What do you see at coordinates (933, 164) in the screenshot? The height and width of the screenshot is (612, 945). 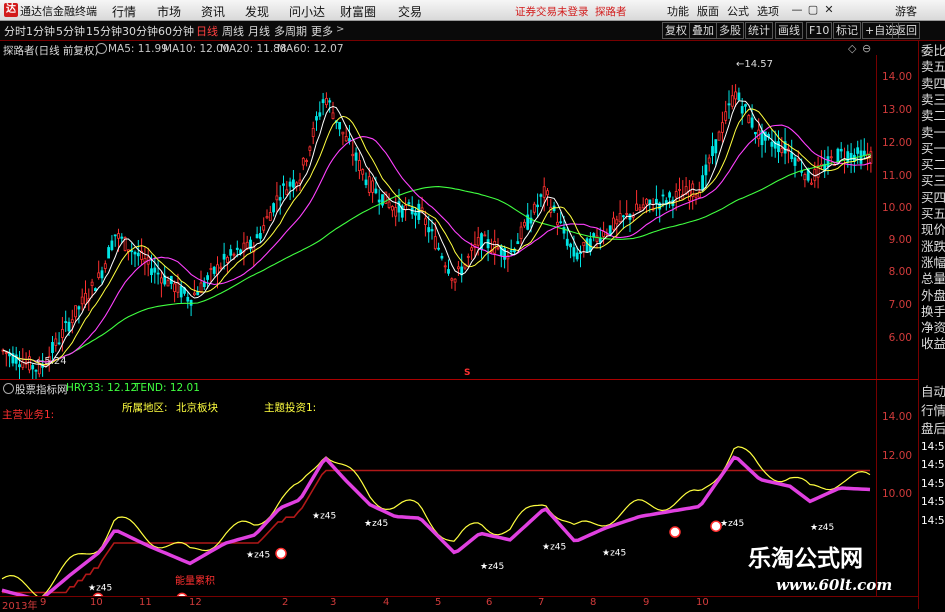 I see `side-panel-item: 买二` at bounding box center [933, 164].